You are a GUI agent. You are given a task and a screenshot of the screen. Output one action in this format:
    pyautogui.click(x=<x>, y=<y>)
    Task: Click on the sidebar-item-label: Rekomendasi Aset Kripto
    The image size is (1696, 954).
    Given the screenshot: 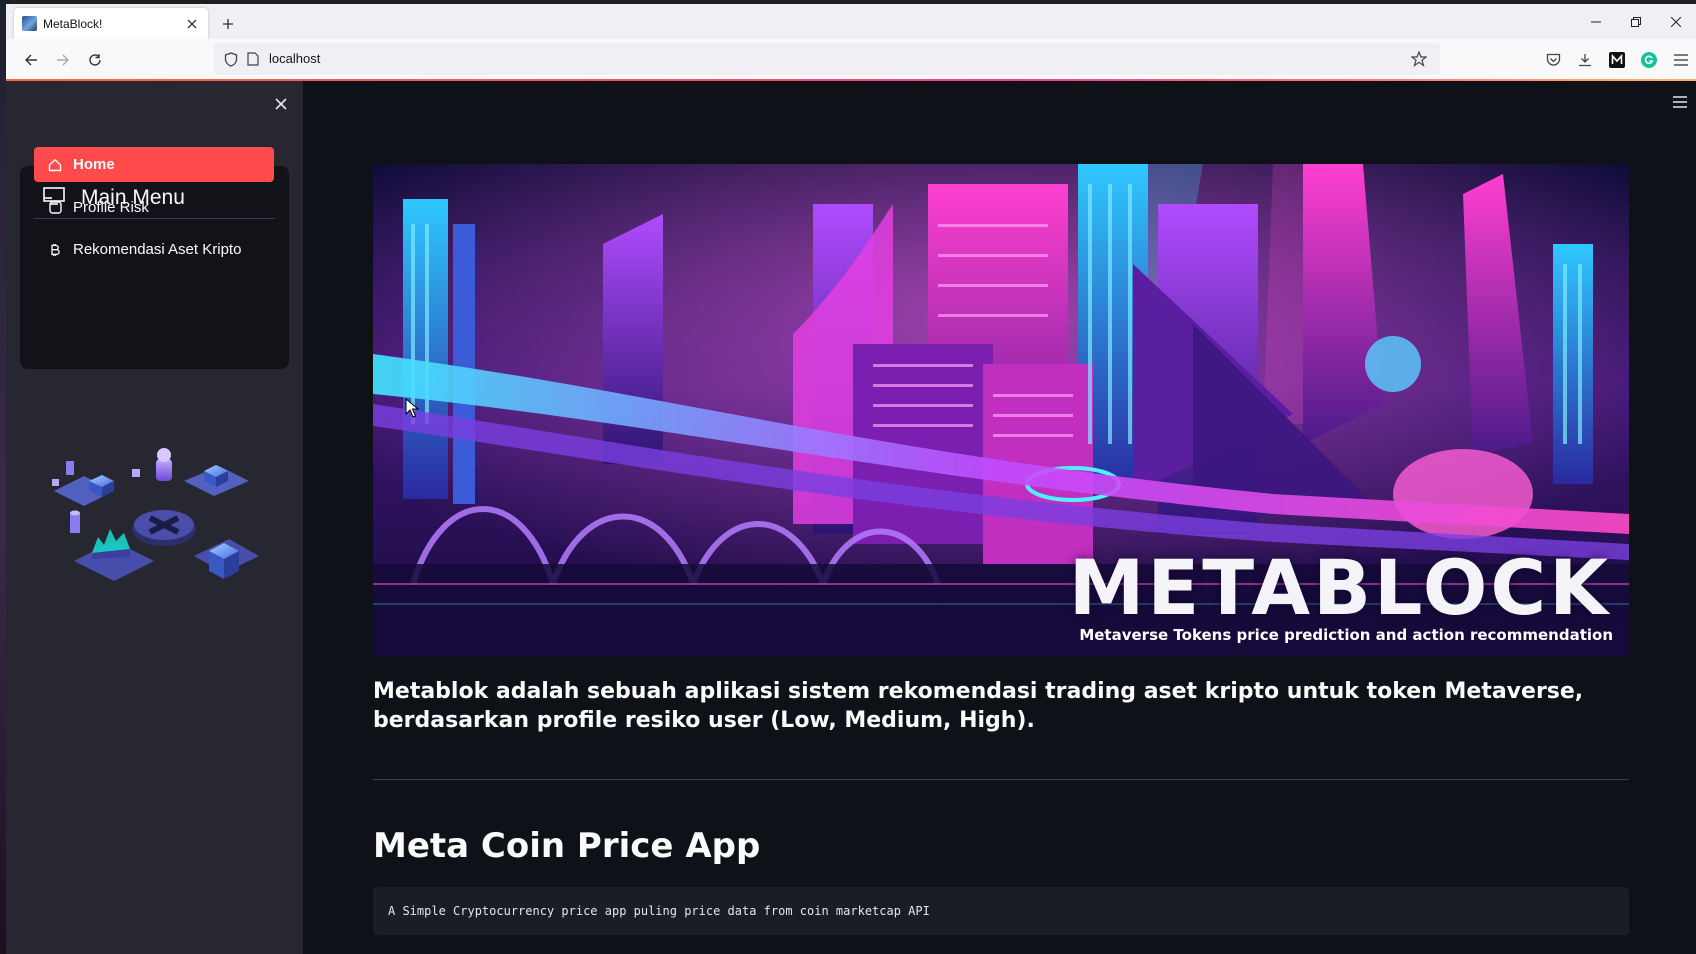 What is the action you would take?
    pyautogui.click(x=157, y=249)
    